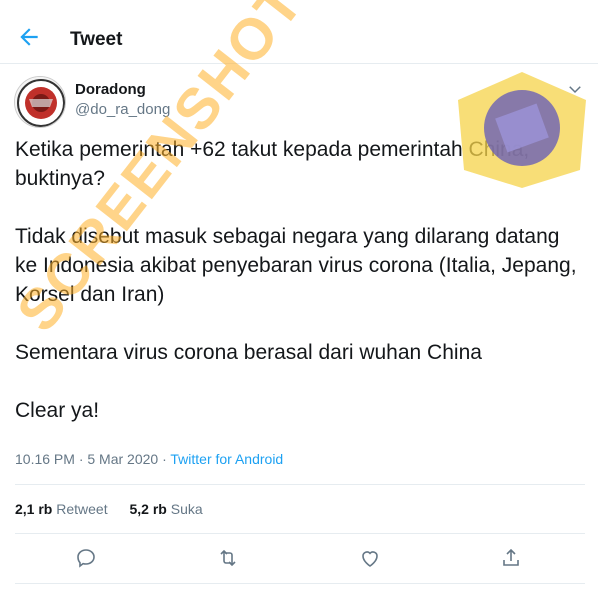  Describe the element at coordinates (118, 509) in the screenshot. I see `tweet-stats: 2,1 rb Retweet 5,2 rb Suka` at that location.